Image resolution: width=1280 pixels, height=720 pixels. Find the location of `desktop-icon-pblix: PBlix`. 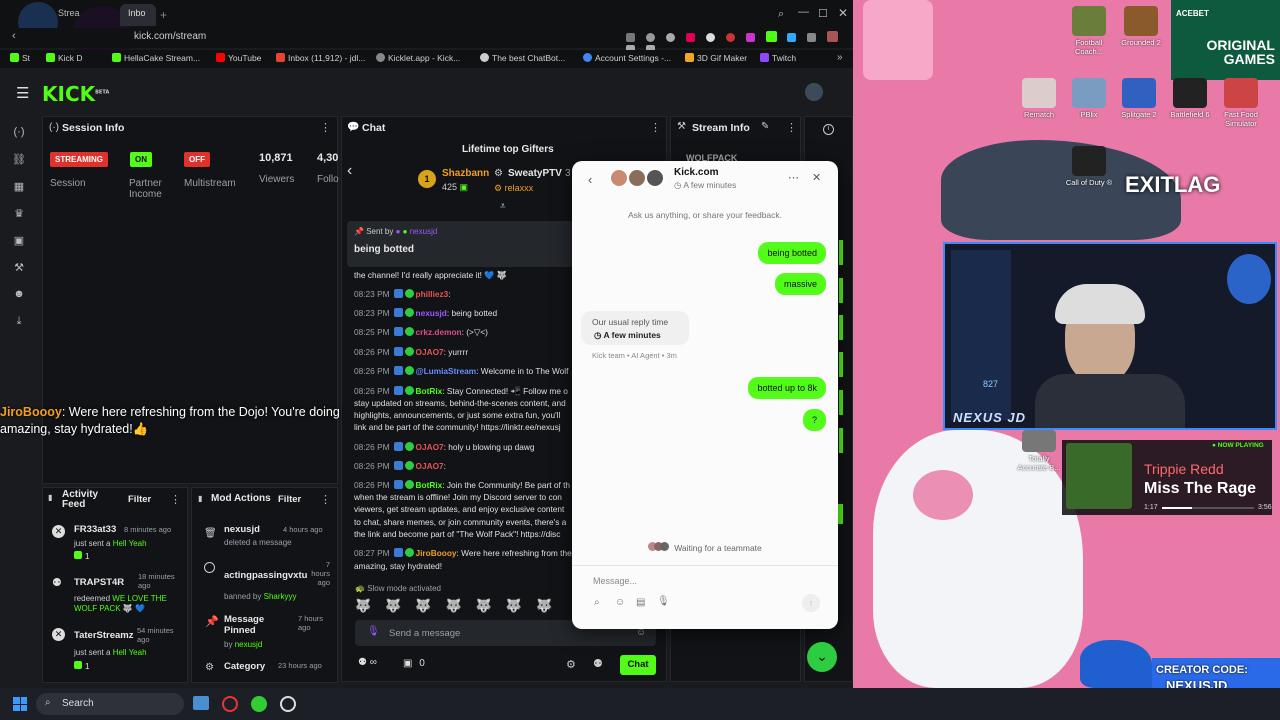

desktop-icon-pblix: PBlix is located at coordinates (1089, 98).